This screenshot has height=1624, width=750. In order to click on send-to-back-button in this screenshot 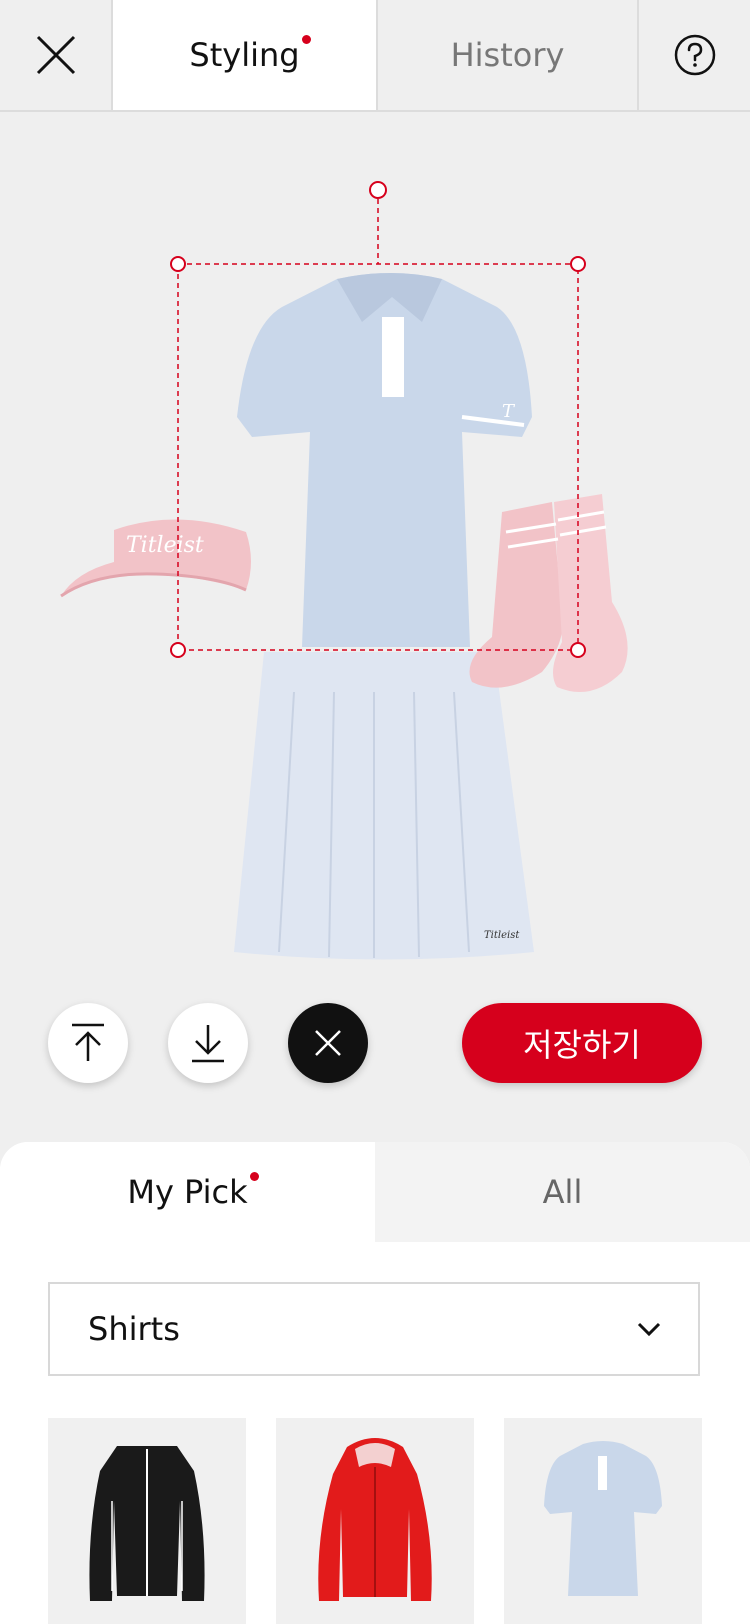, I will do `click(208, 1043)`.